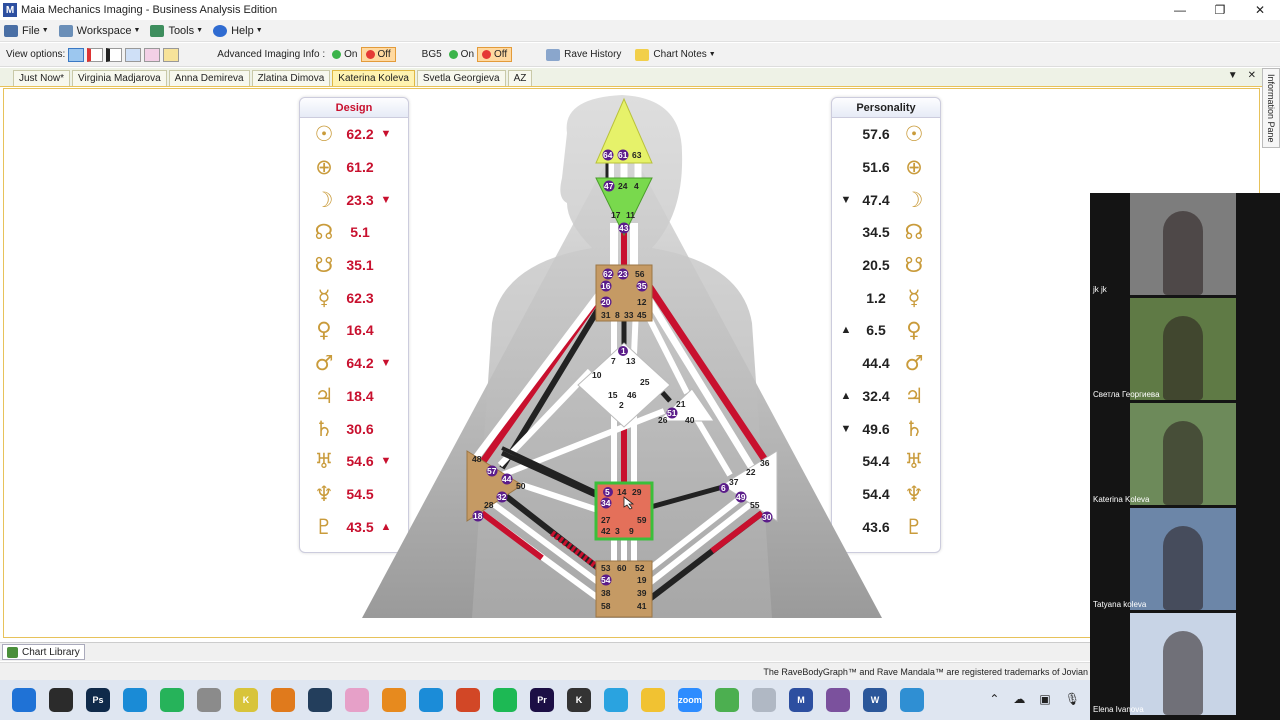  Describe the element at coordinates (1072, 699) in the screenshot. I see `microphone-icon: 🎙` at that location.